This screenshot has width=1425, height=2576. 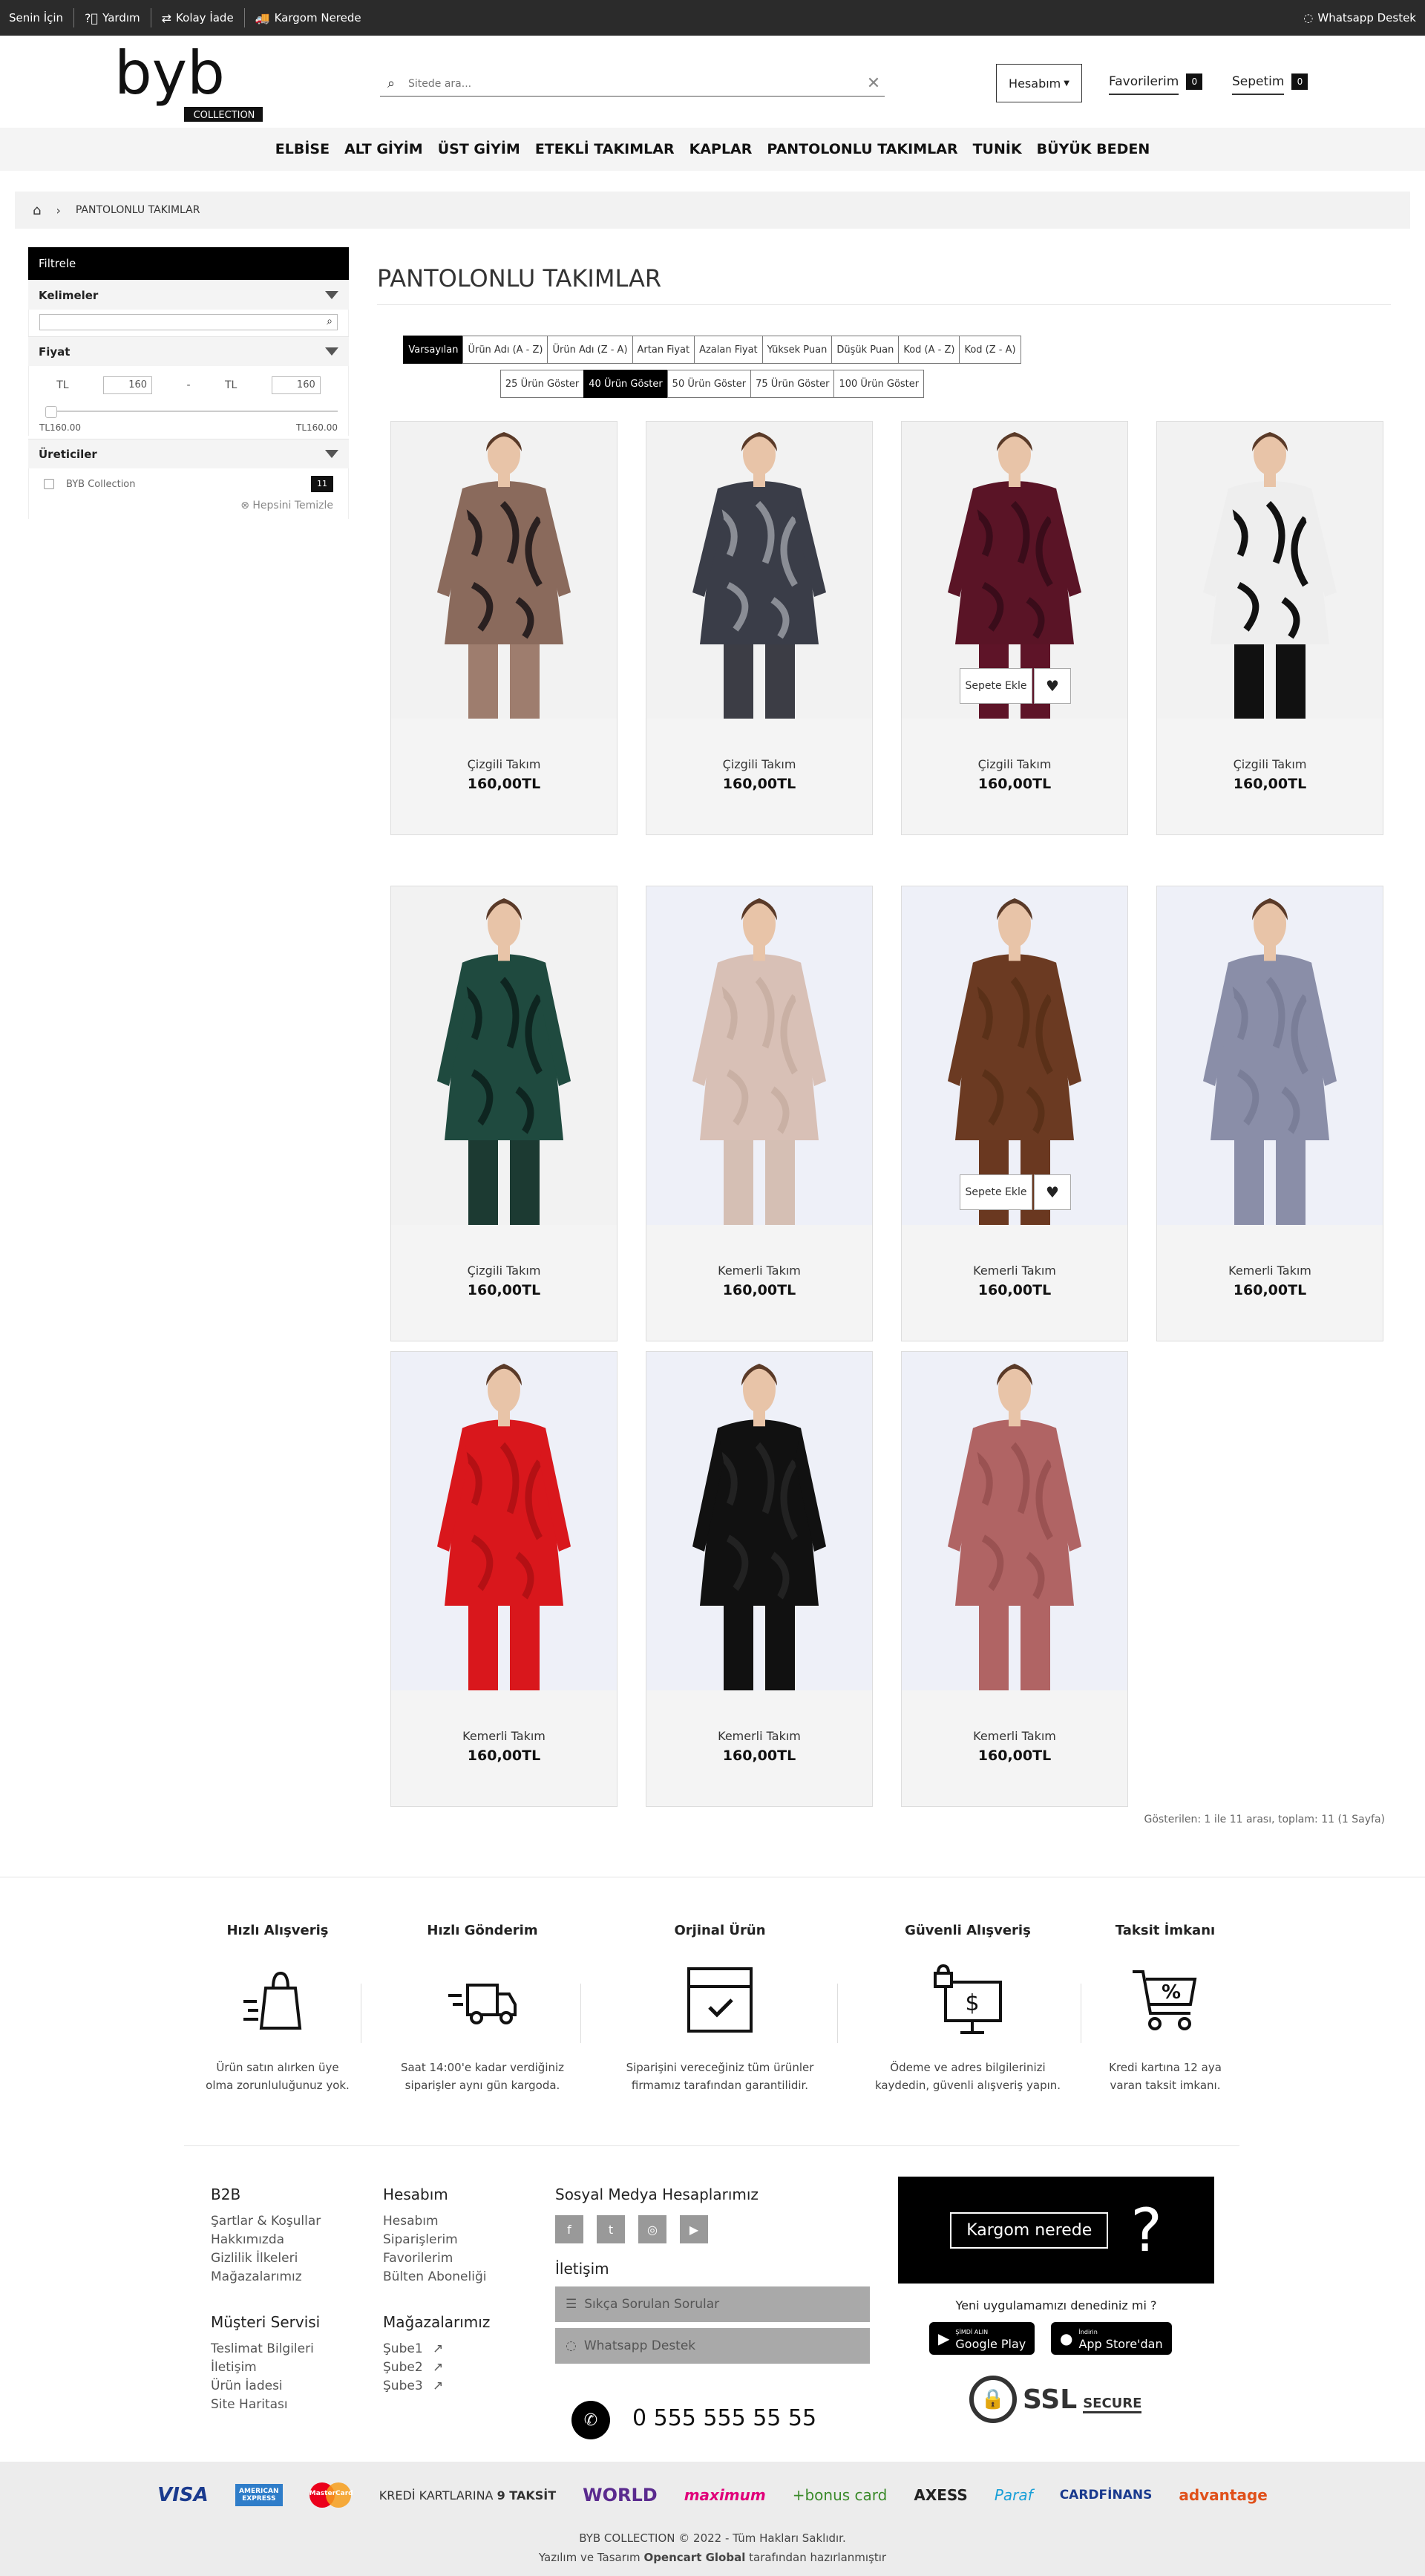 I want to click on footer-link: İletişim, so click(x=265, y=2367).